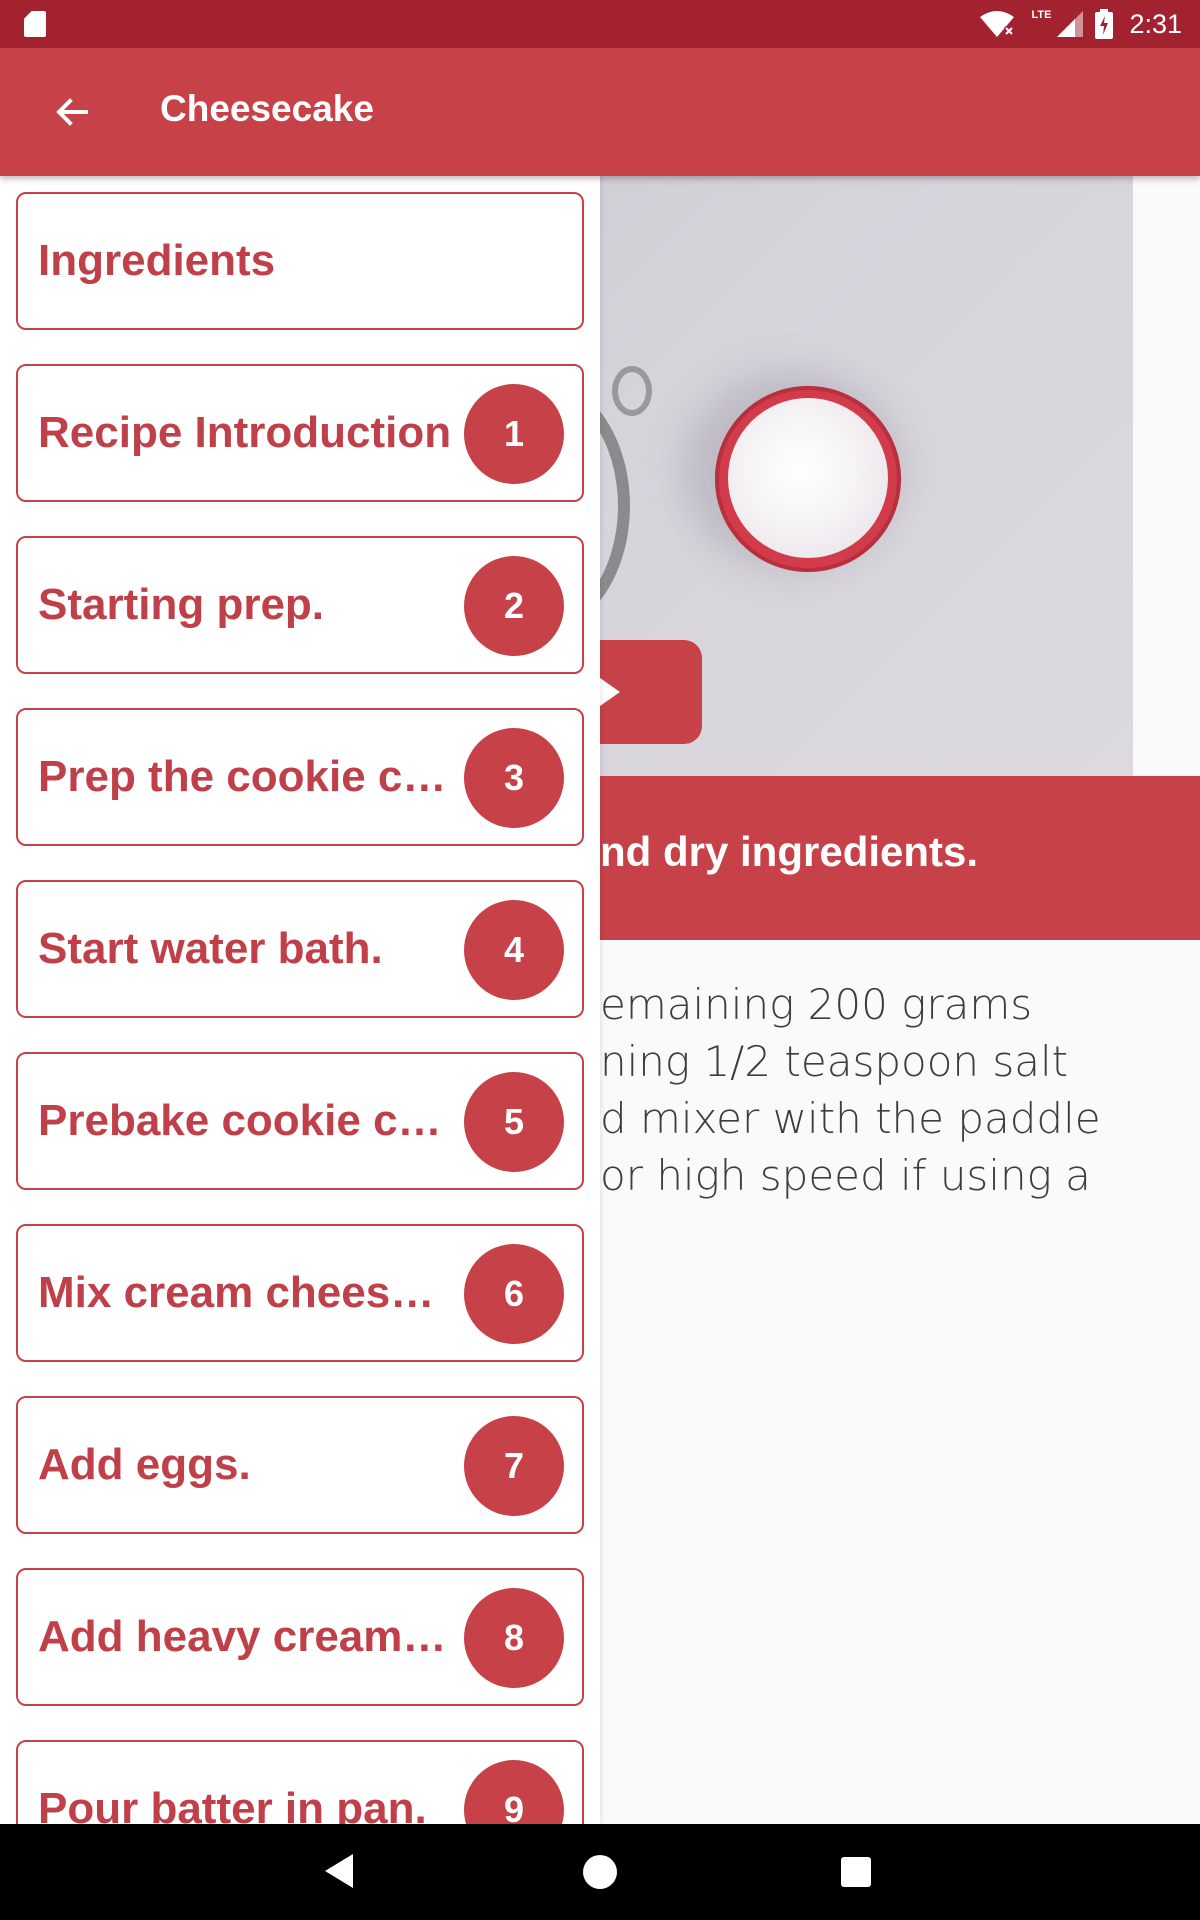 The height and width of the screenshot is (1920, 1200). Describe the element at coordinates (1104, 24) in the screenshot. I see `battery-charging-icon` at that location.